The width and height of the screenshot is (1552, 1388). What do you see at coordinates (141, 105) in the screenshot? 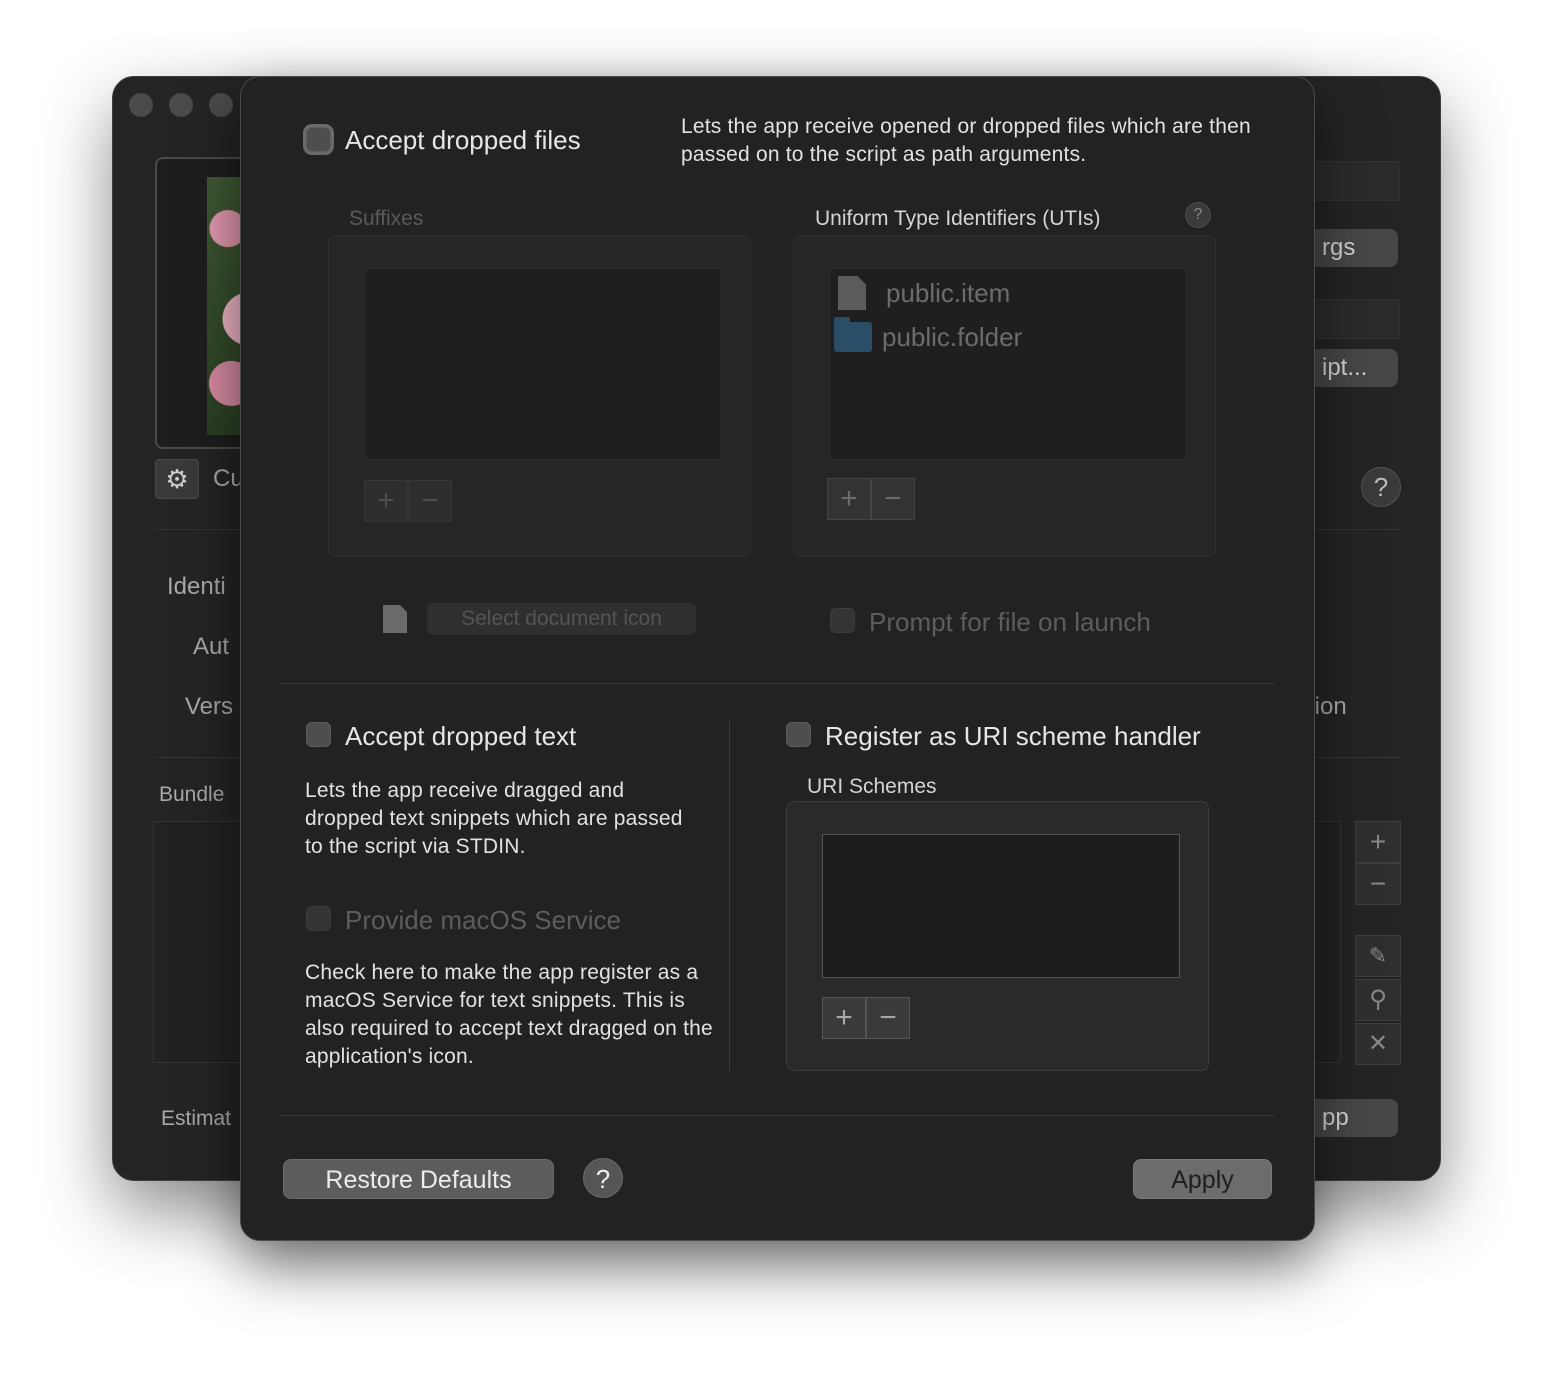
I see `close-window-button` at bounding box center [141, 105].